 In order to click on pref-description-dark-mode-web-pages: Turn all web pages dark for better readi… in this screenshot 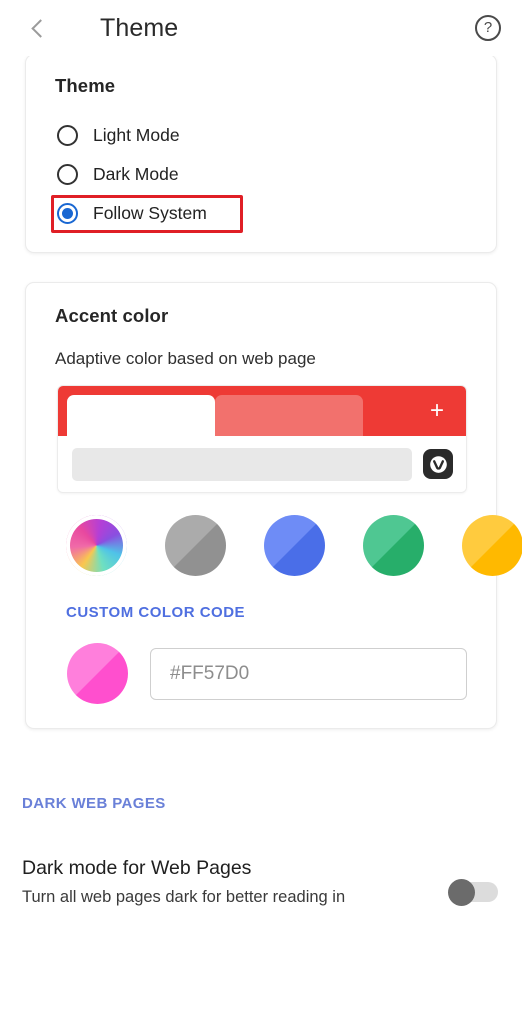, I will do `click(184, 897)`.